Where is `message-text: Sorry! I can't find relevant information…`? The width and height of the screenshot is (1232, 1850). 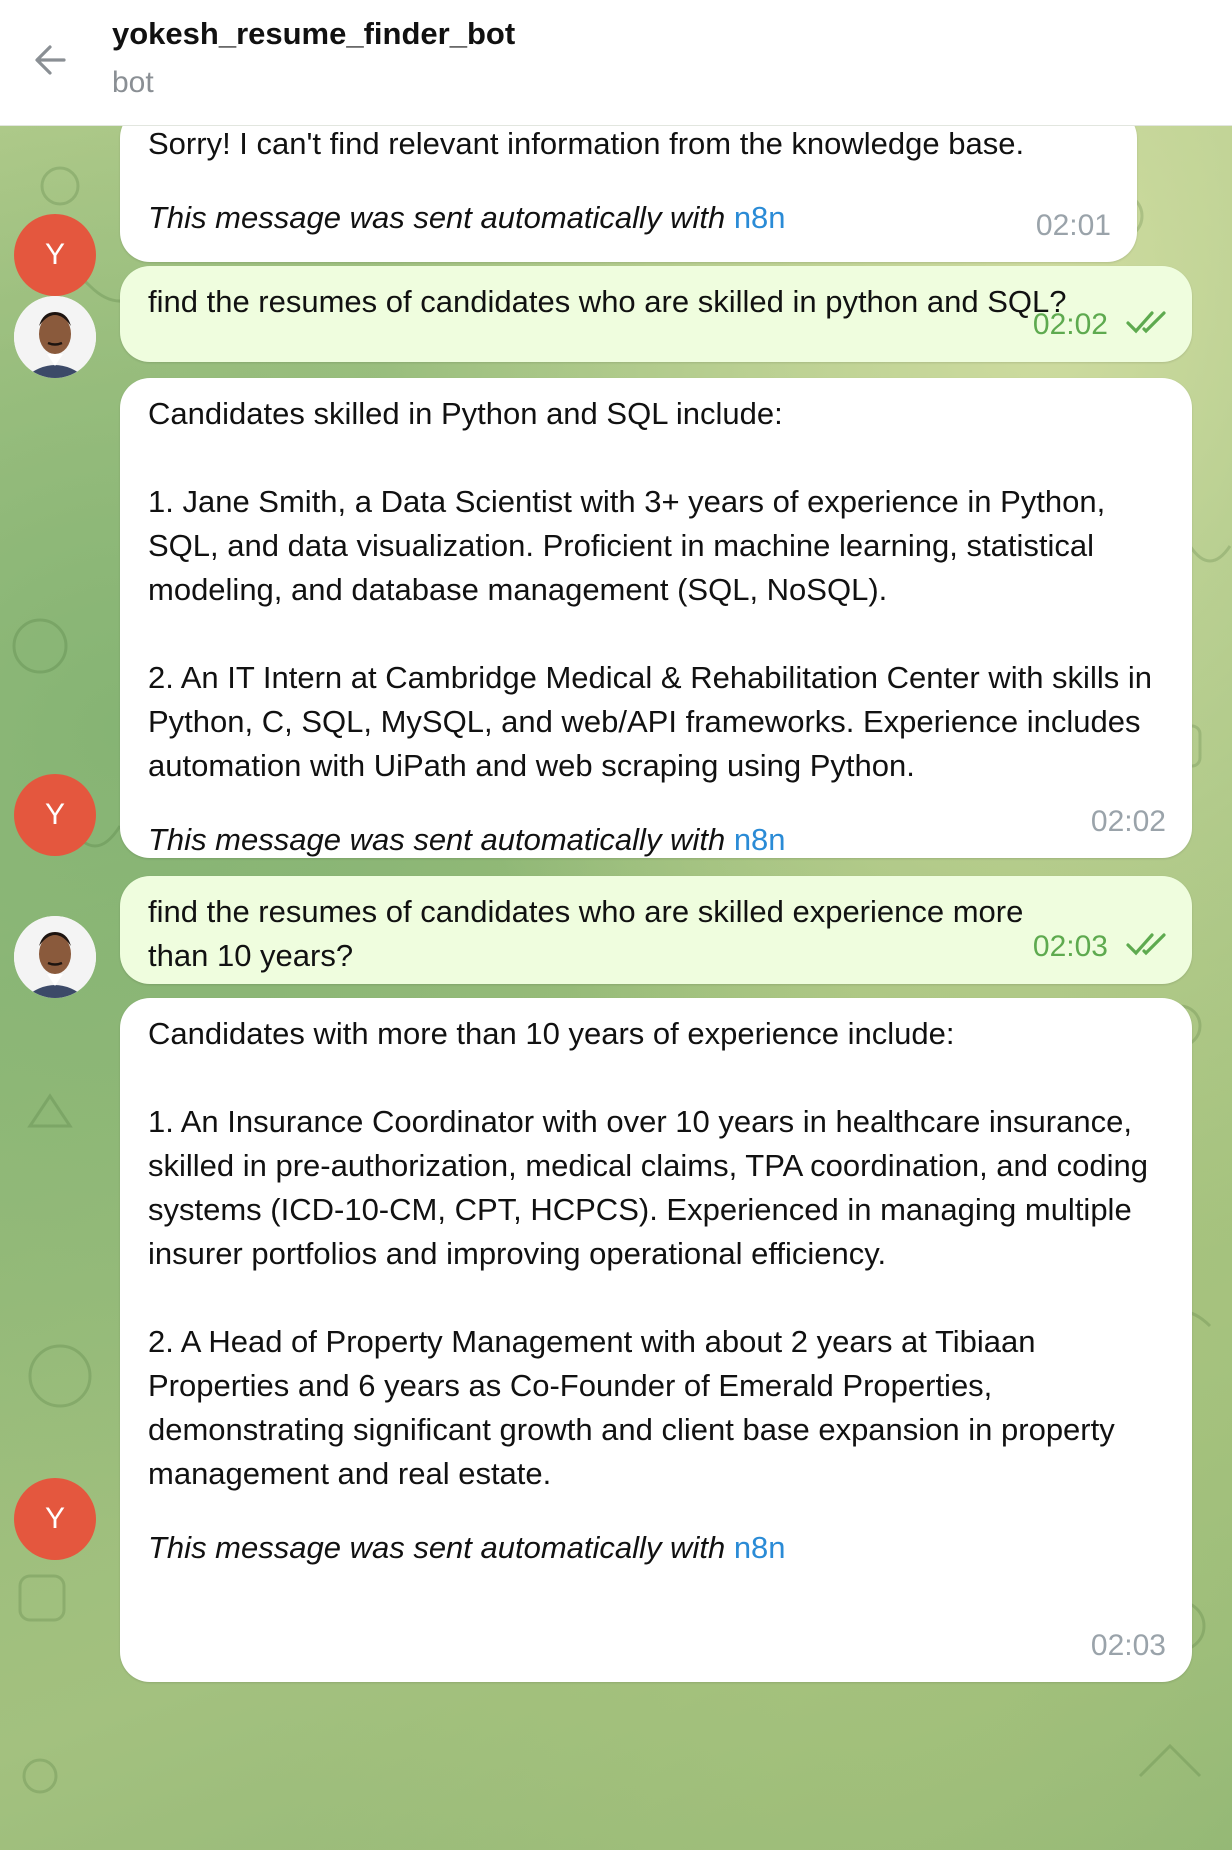
message-text: Sorry! I can't find relevant information… is located at coordinates (586, 143).